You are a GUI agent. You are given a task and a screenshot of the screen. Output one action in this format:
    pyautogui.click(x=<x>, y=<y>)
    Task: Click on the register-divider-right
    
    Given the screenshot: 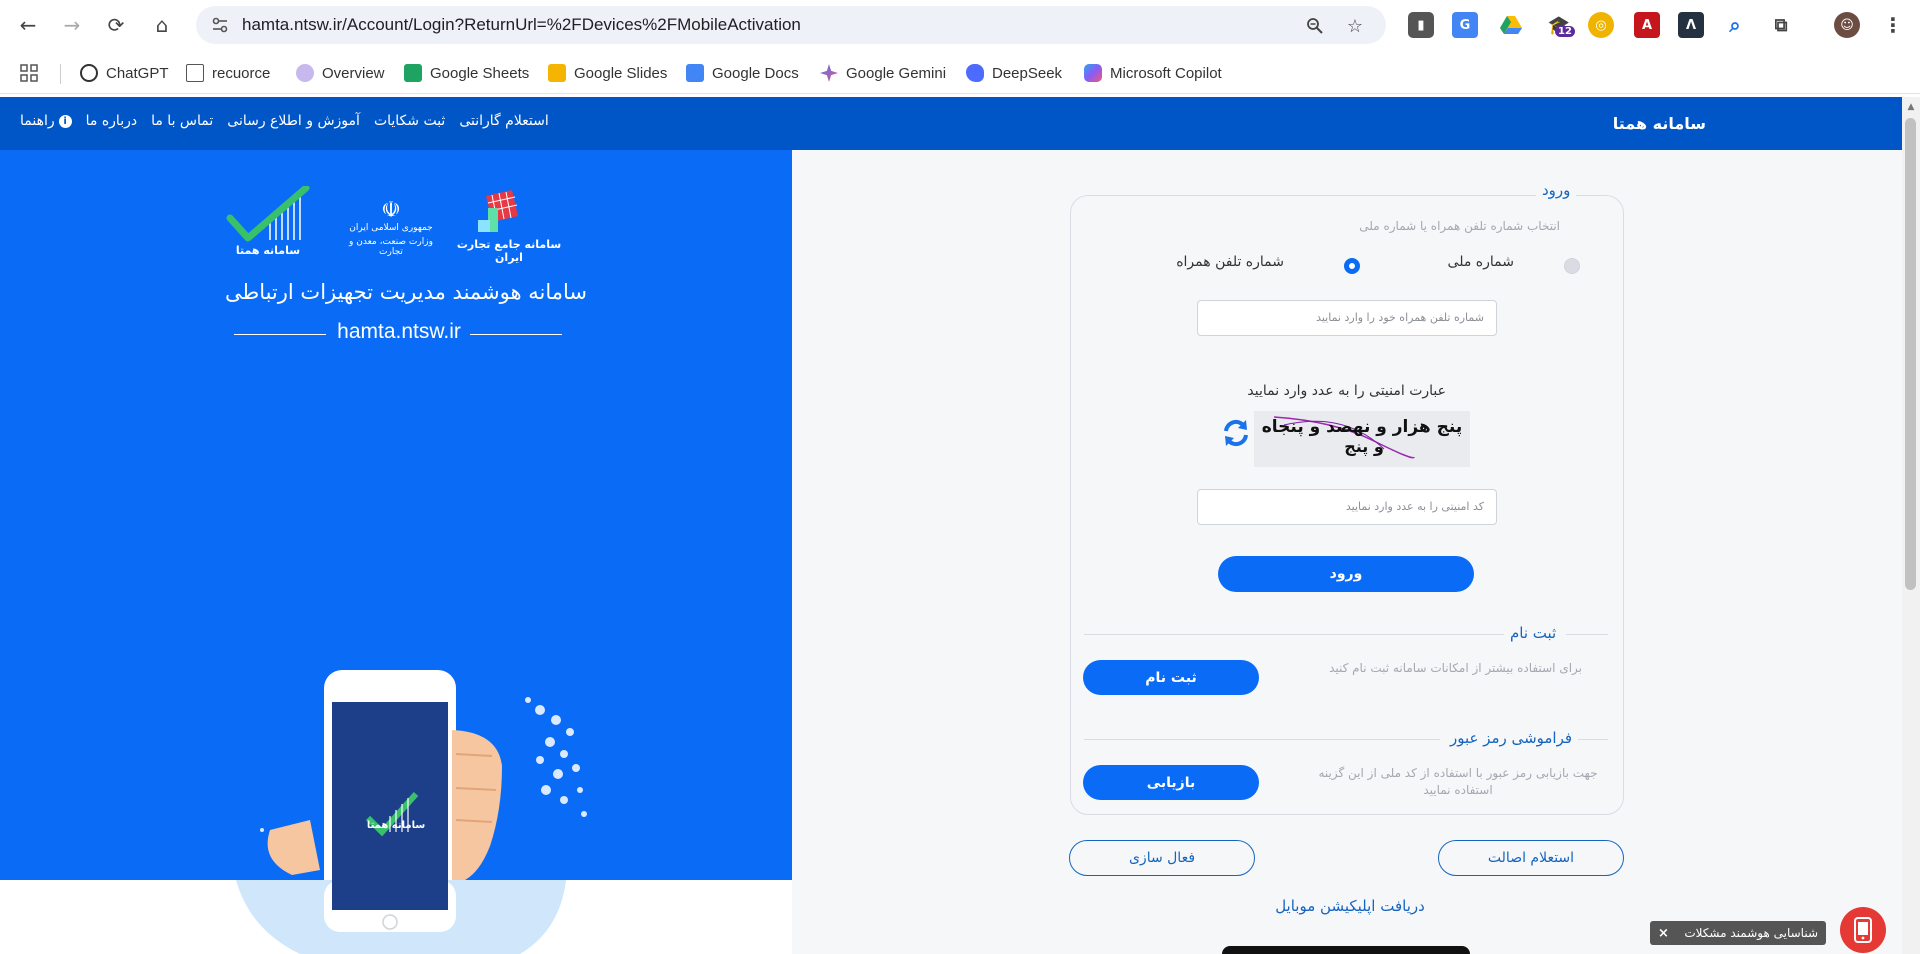 What is the action you would take?
    pyautogui.click(x=1587, y=634)
    